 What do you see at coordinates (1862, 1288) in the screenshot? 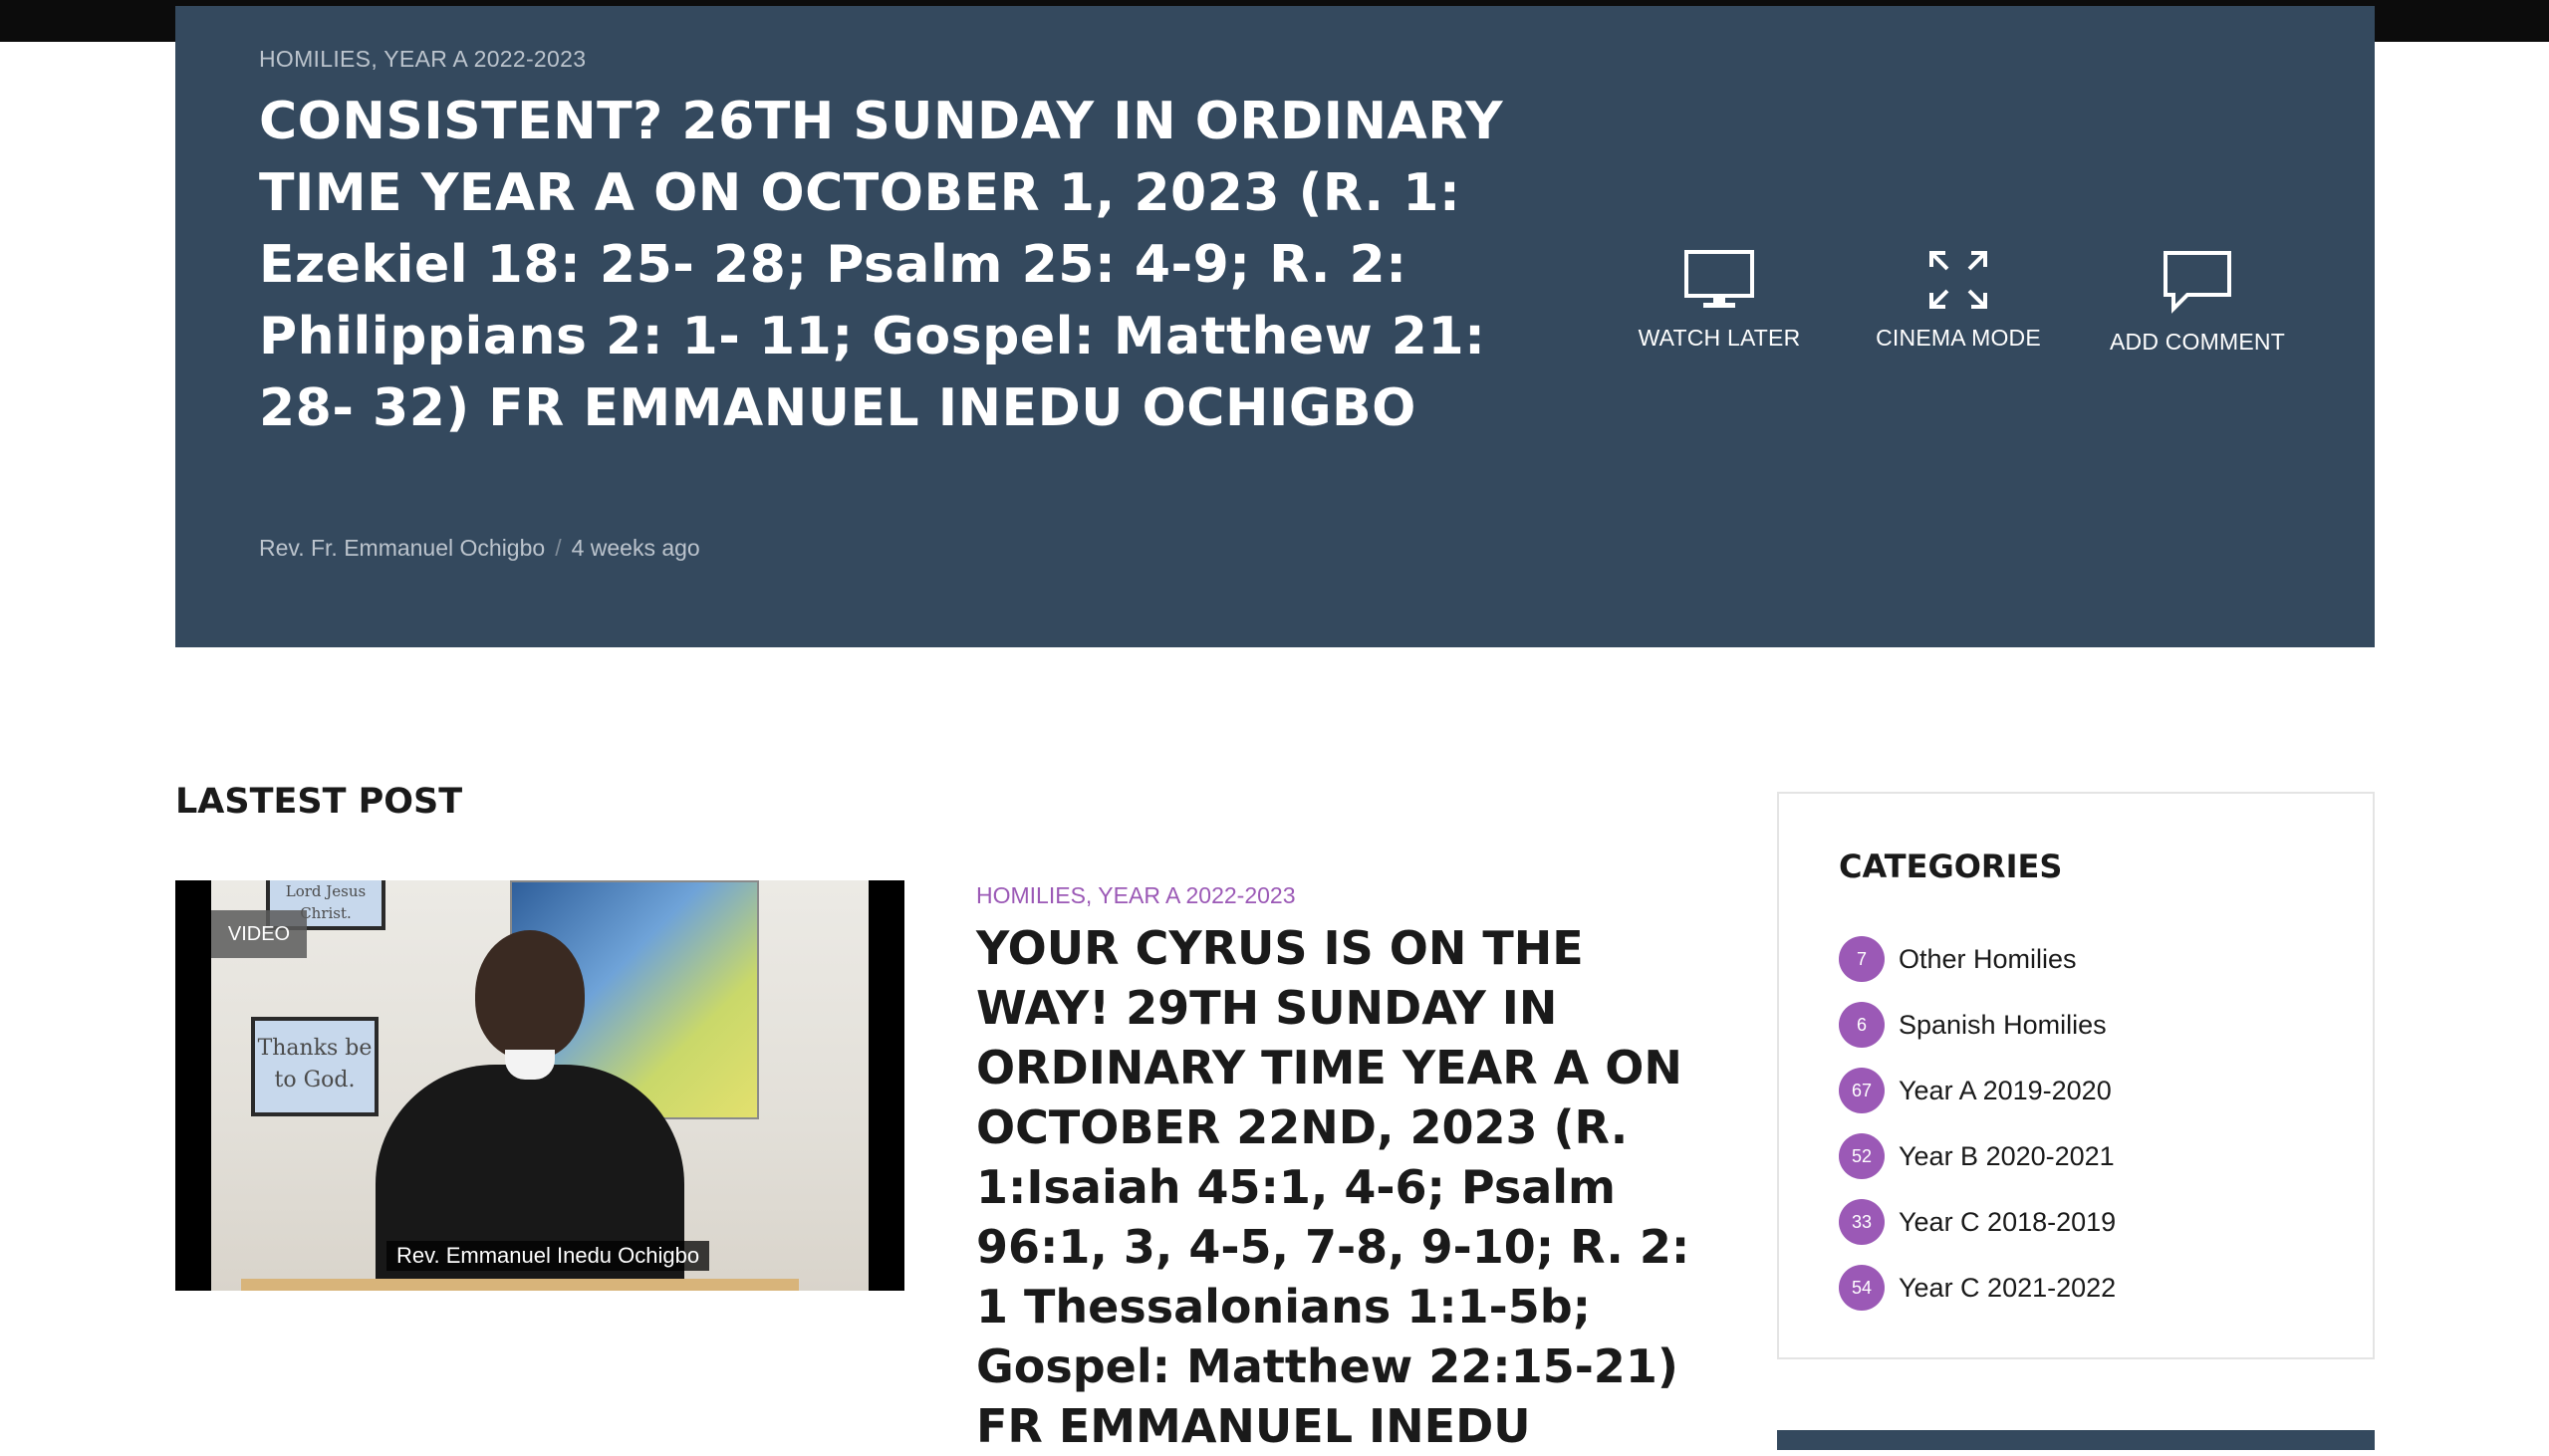
I see `category-count-badge: 54` at bounding box center [1862, 1288].